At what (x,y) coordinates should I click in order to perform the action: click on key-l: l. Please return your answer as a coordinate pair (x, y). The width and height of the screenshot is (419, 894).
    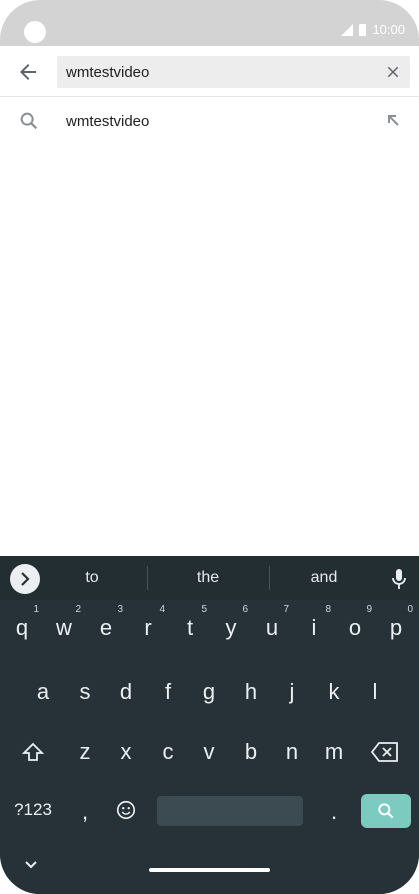
    Looking at the image, I should click on (375, 692).